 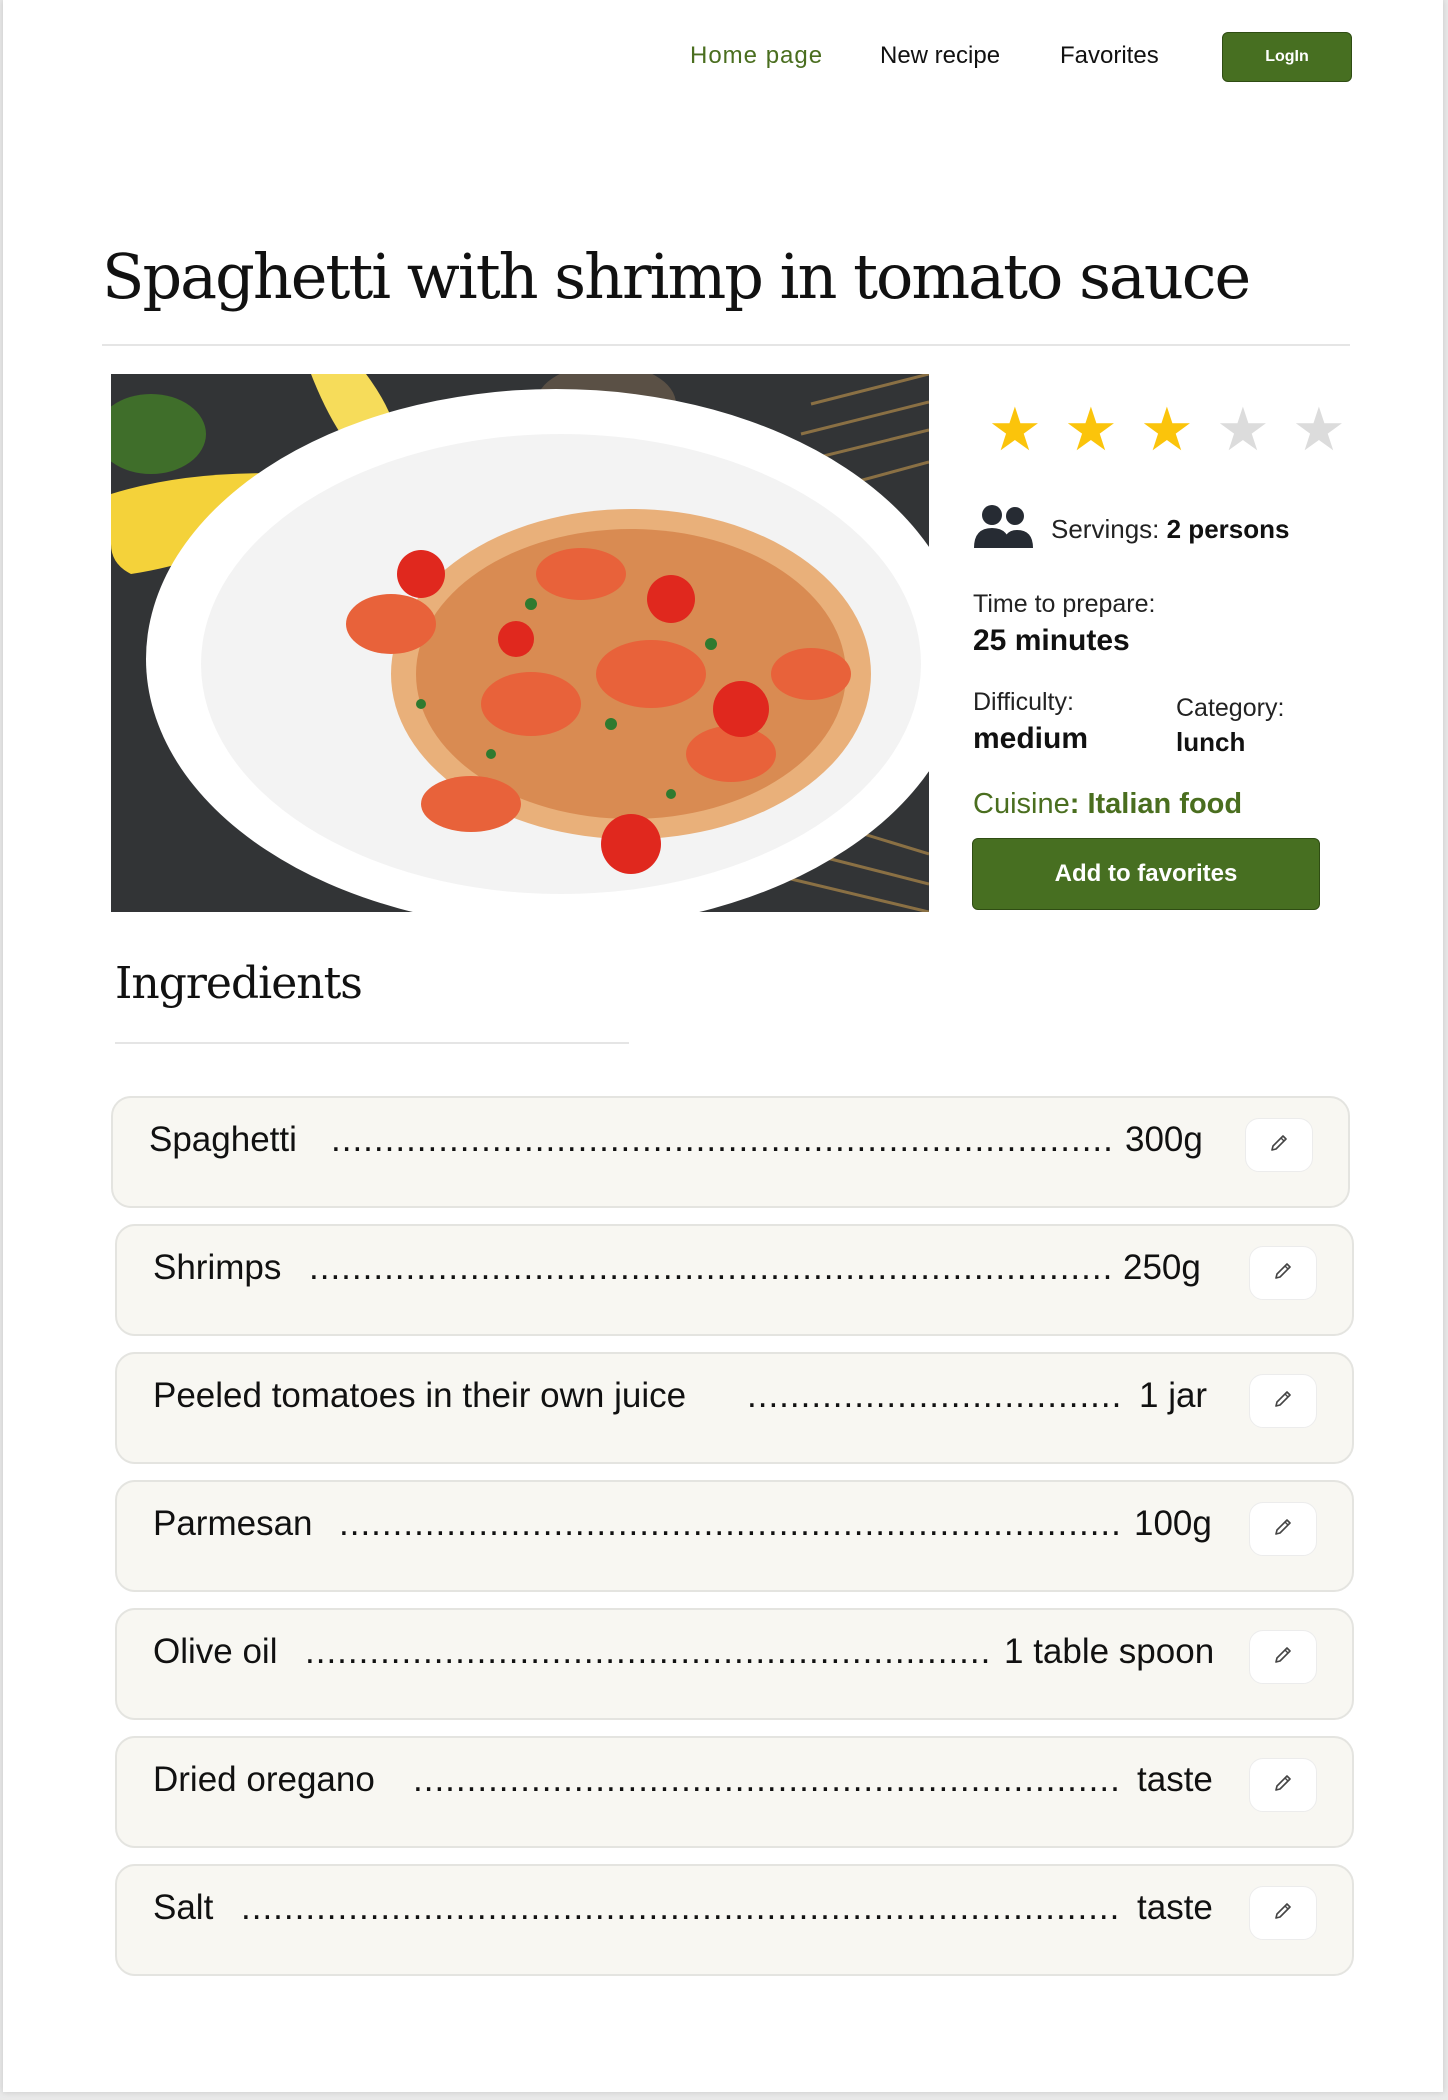 What do you see at coordinates (233, 1523) in the screenshot?
I see `ingredient-name: Parmesan` at bounding box center [233, 1523].